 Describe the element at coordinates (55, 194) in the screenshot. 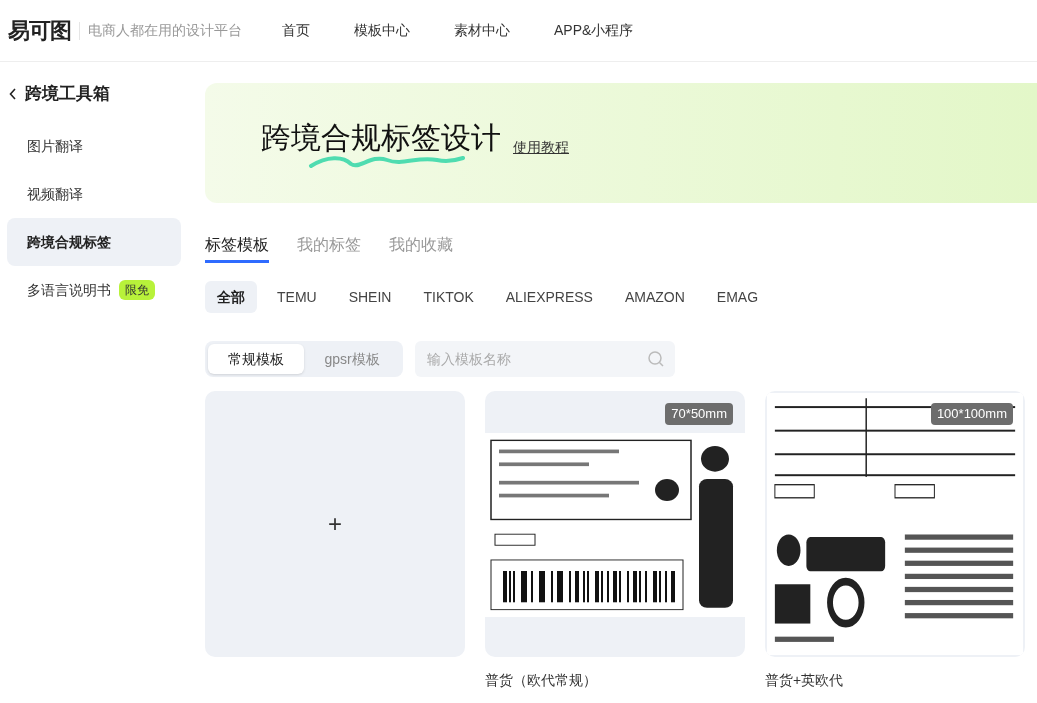

I see `item-label: 视频翻译` at that location.